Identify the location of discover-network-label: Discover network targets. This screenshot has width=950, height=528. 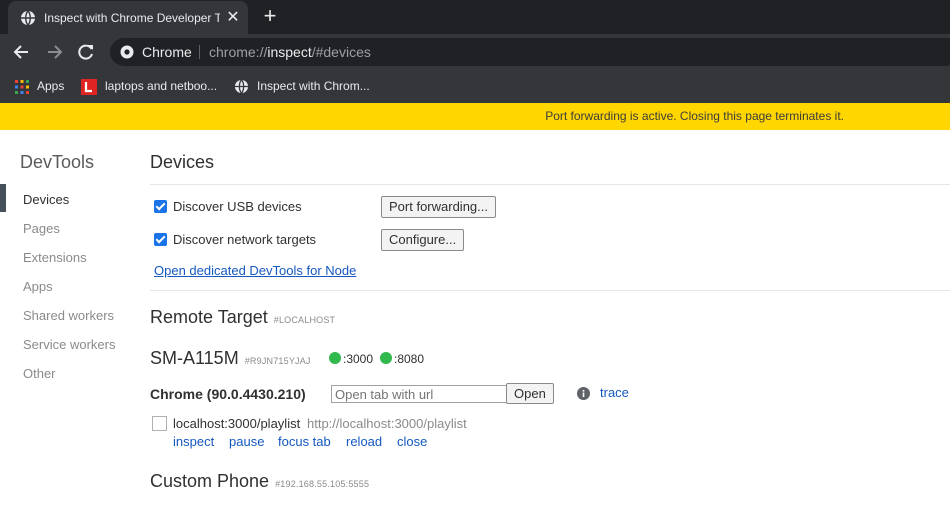
(245, 239).